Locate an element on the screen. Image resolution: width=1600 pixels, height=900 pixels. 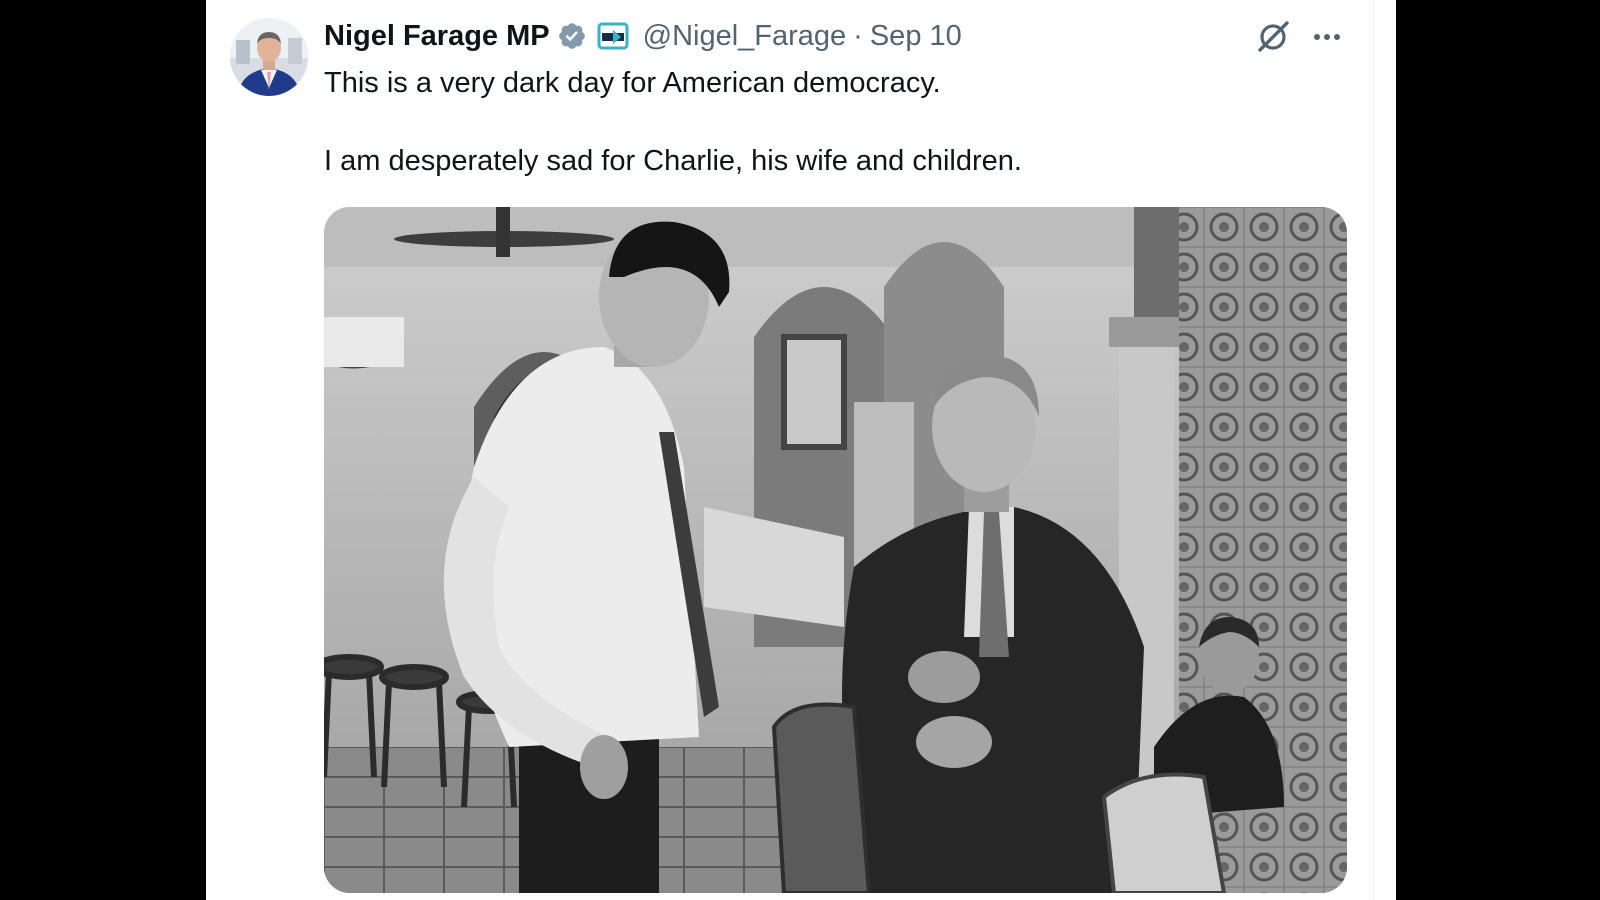
verified-badge-icon is located at coordinates (572, 36).